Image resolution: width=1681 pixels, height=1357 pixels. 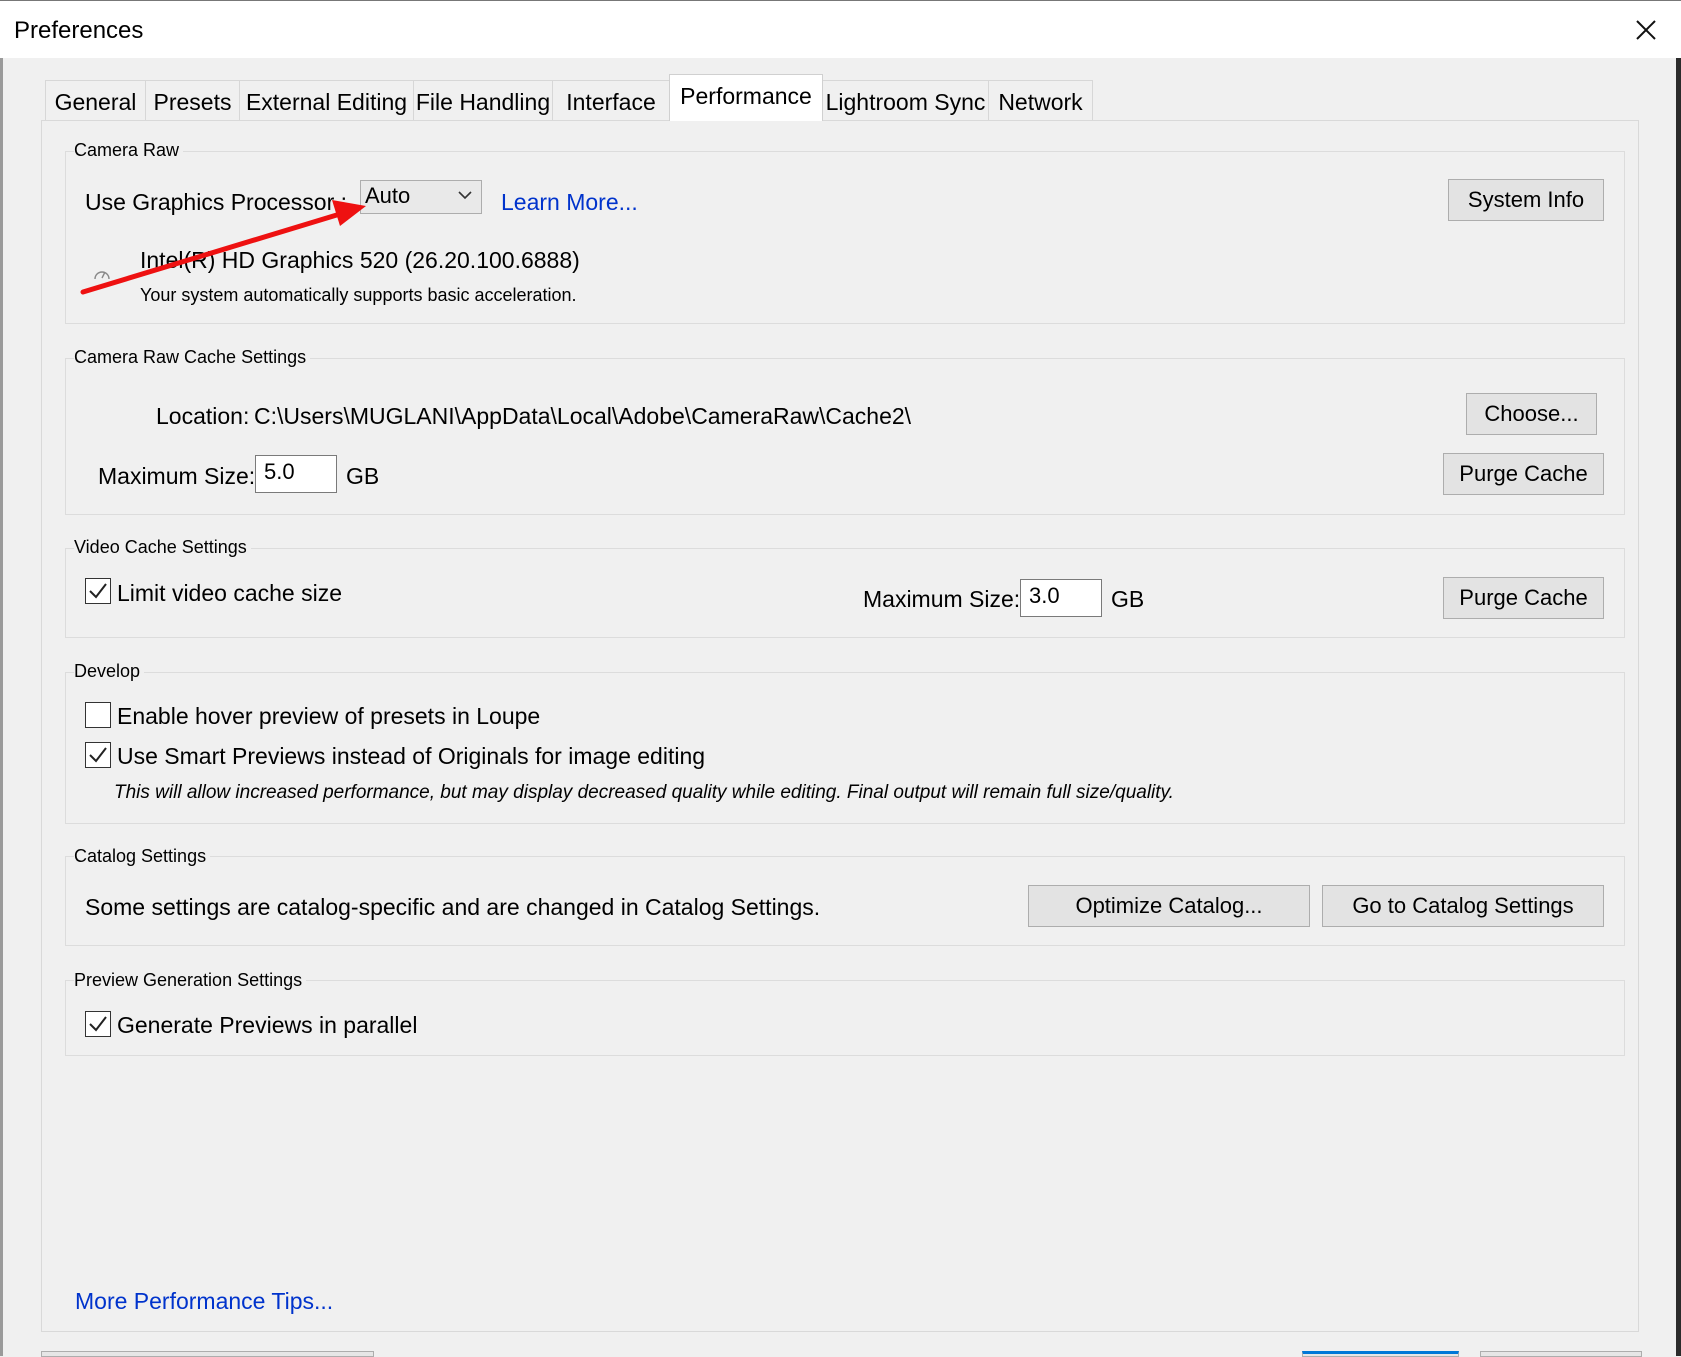 I want to click on window-edge-right, so click(x=1678, y=707).